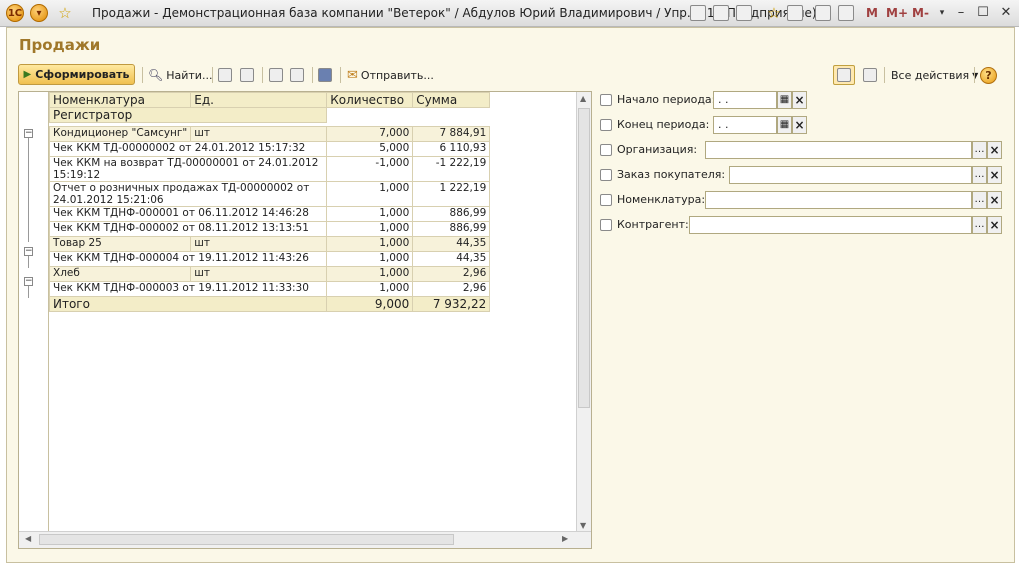 The width and height of the screenshot is (1019, 567). What do you see at coordinates (988, 75) in the screenshot?
I see `help-button: ?` at bounding box center [988, 75].